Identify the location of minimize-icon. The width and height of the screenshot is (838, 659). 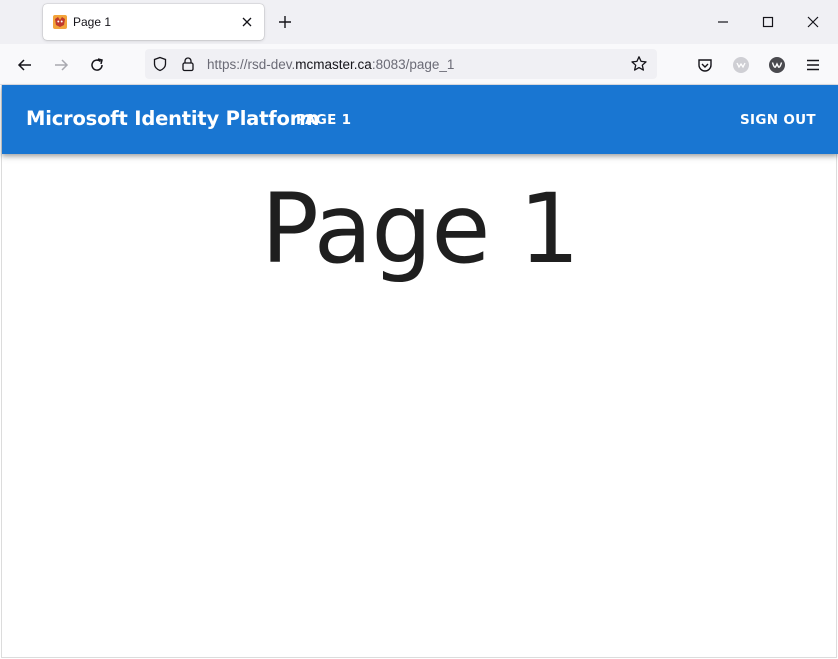
(723, 22).